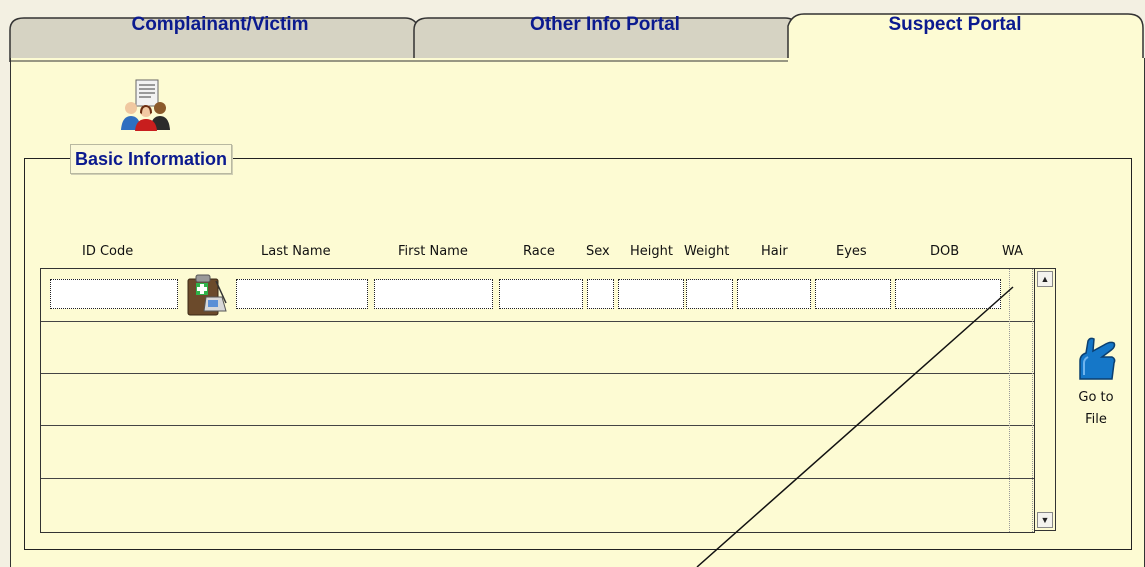 Image resolution: width=1145 pixels, height=567 pixels. I want to click on diagonal-line-overlay, so click(855, 426).